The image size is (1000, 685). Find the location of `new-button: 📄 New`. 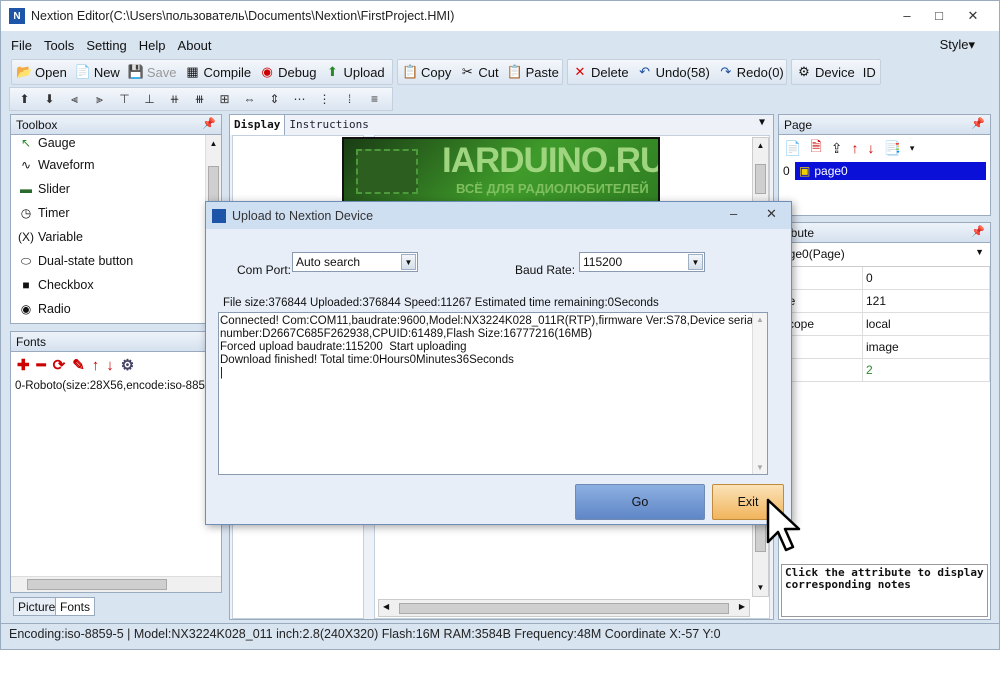

new-button: 📄 New is located at coordinates (97, 72).